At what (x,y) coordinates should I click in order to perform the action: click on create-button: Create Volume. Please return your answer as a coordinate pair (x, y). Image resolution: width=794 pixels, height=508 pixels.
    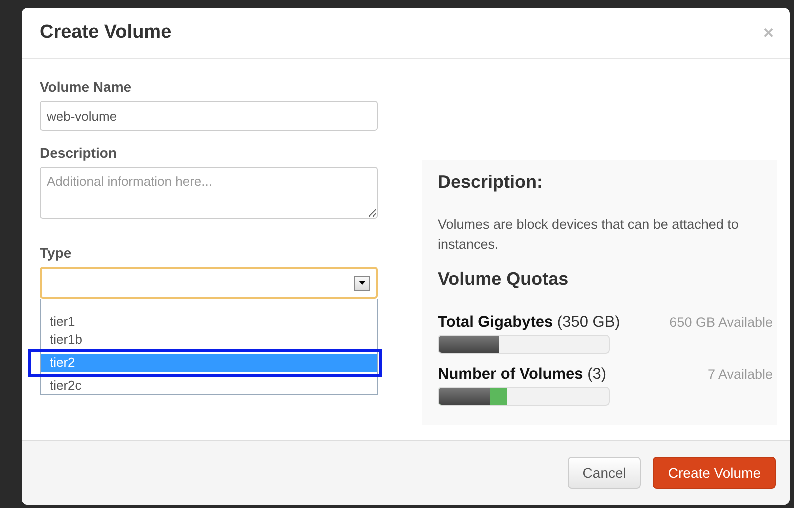
    Looking at the image, I should click on (714, 473).